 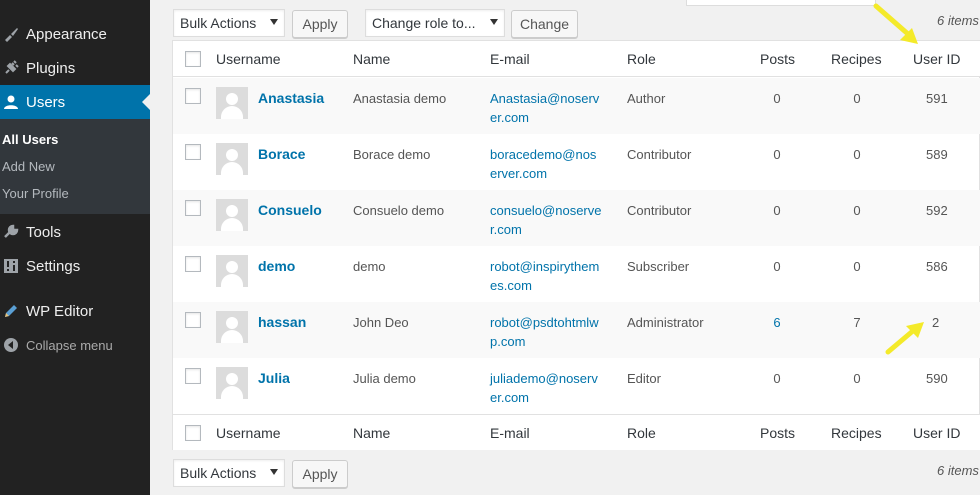 I want to click on username-link: Borace, so click(x=281, y=154).